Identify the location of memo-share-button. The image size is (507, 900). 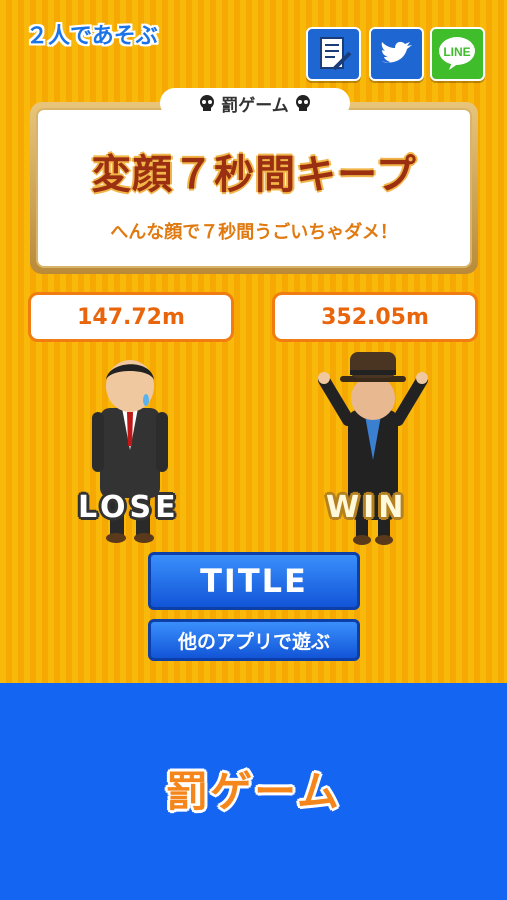
(333, 54).